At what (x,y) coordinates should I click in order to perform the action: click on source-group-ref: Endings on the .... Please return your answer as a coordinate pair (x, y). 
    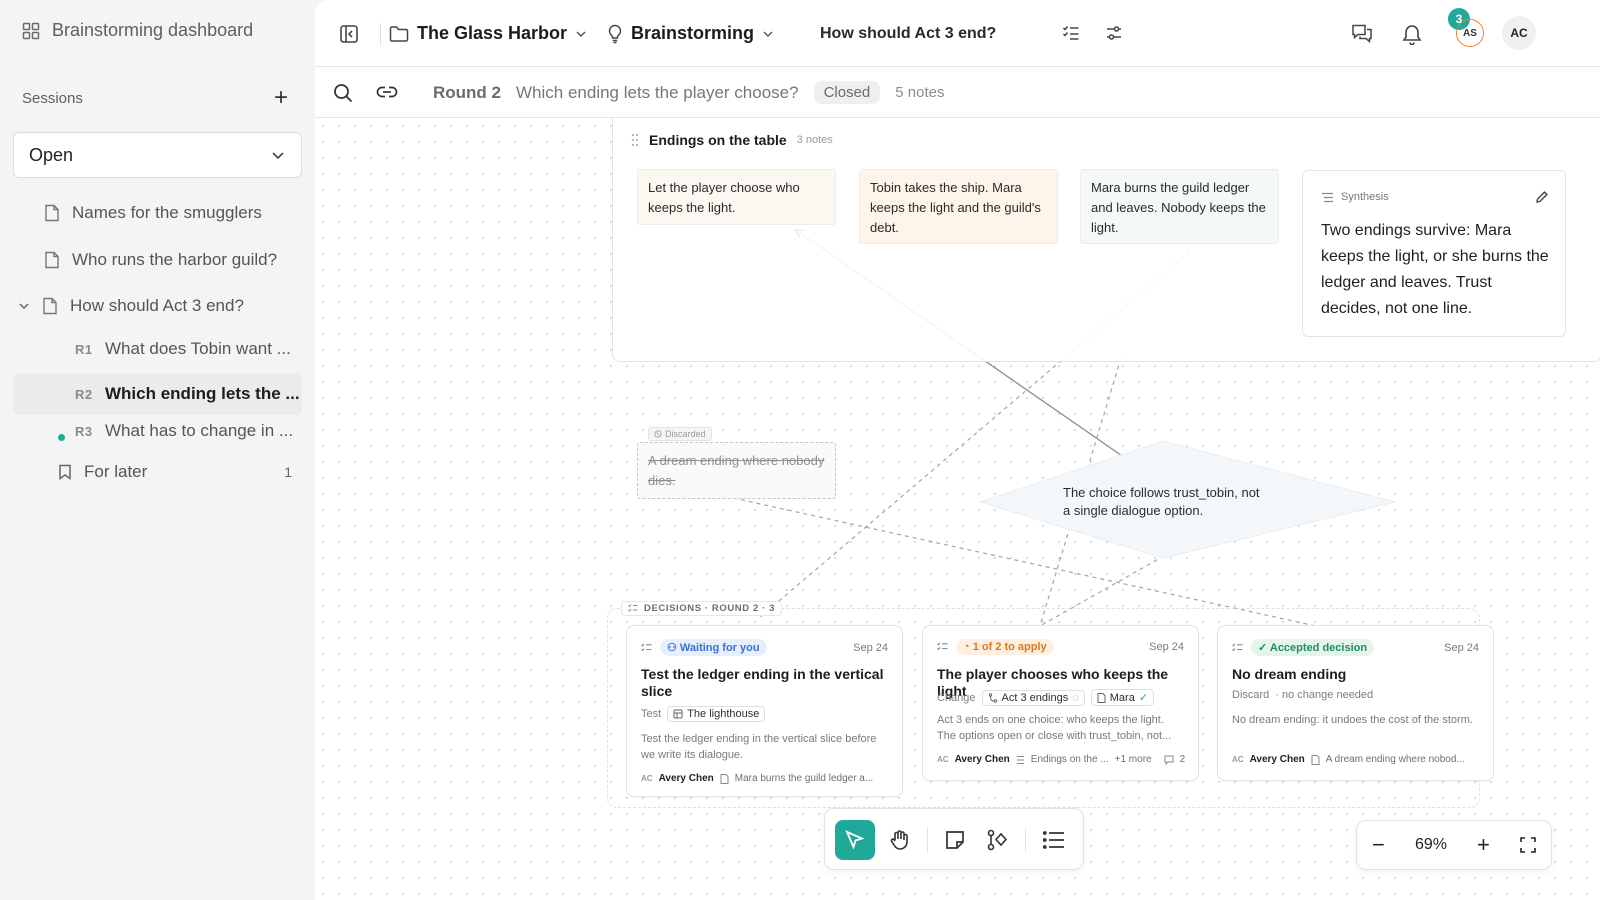
    Looking at the image, I should click on (1070, 759).